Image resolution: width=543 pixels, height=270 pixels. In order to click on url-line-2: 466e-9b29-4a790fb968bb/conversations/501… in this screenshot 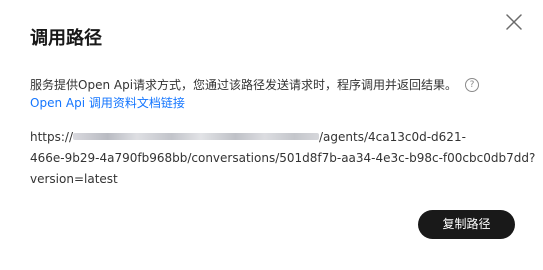, I will do `click(283, 158)`.